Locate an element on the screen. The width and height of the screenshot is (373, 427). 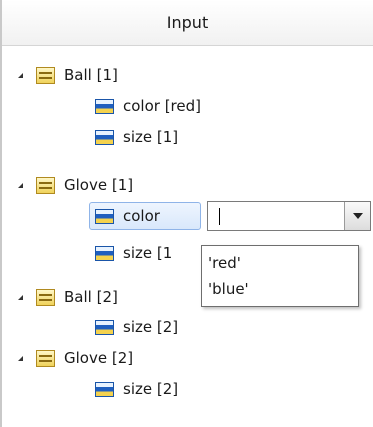
tree-leaf-ball-1-color: color [red] is located at coordinates (148, 106).